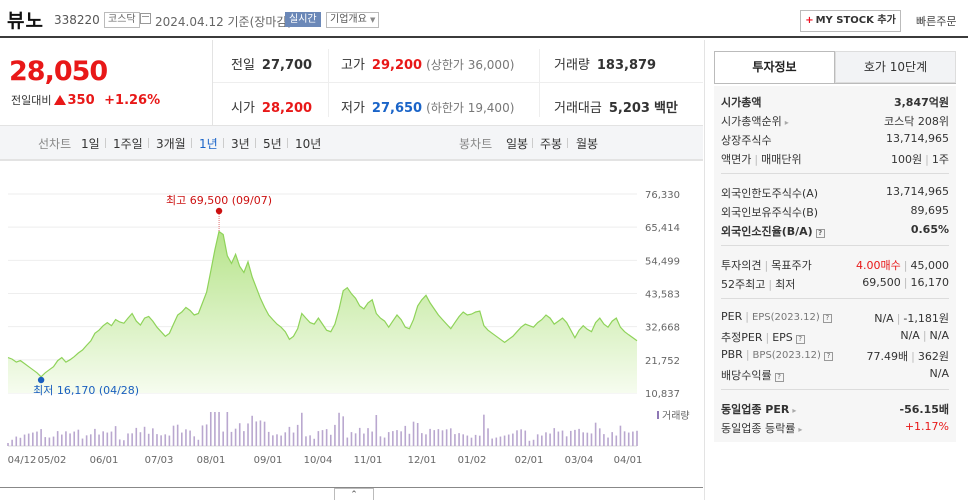 The height and width of the screenshot is (500, 968). Describe the element at coordinates (145, 18) in the screenshot. I see `calendar-icon` at that location.